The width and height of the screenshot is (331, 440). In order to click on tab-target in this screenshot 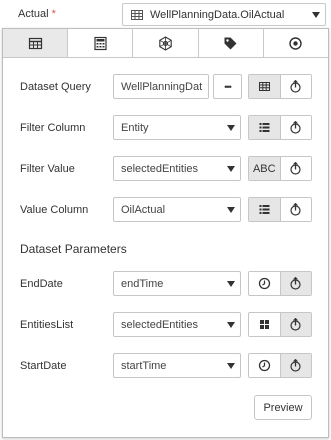, I will do `click(296, 43)`.